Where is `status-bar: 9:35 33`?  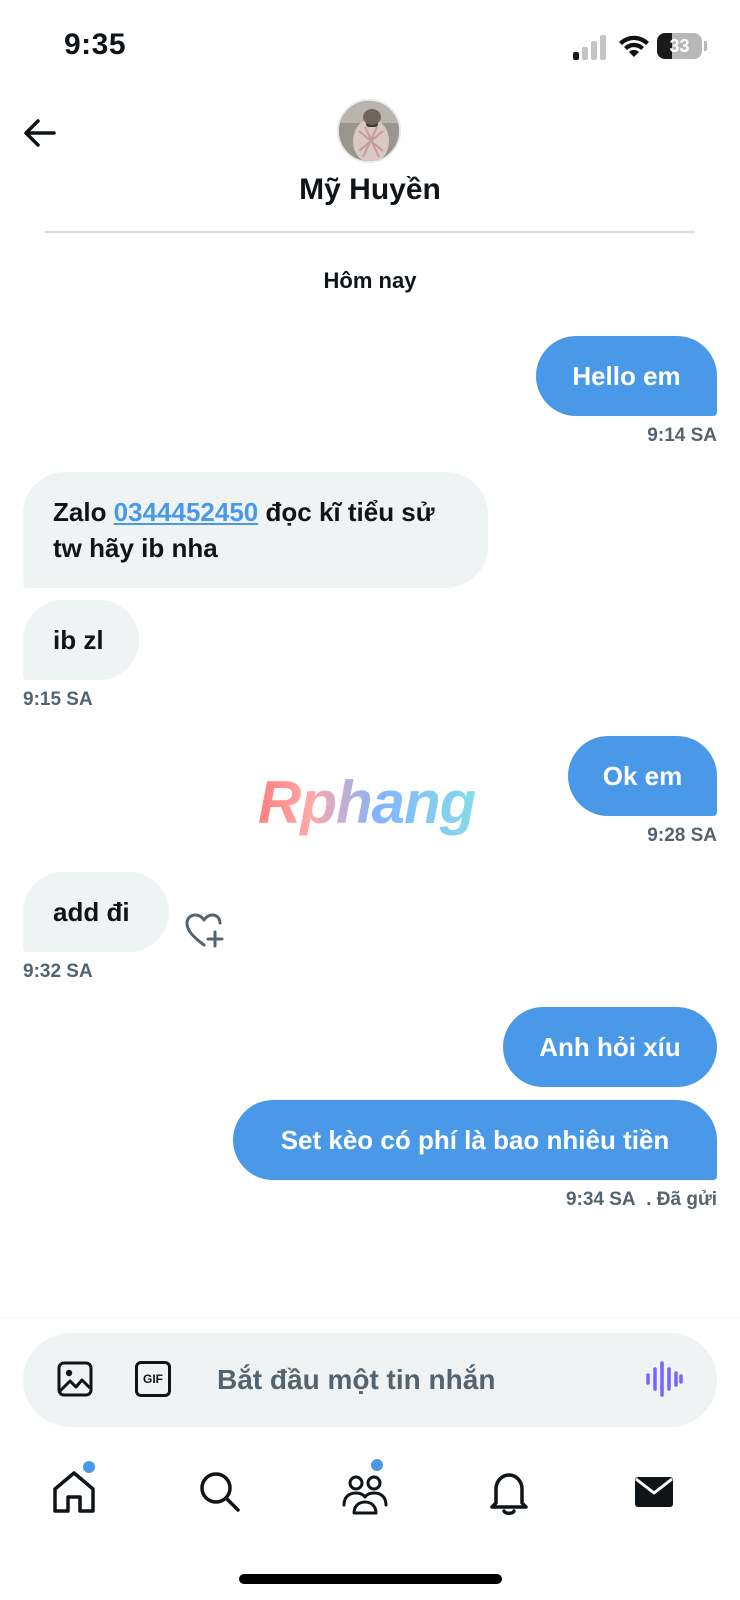
status-bar: 9:35 33 is located at coordinates (370, 47).